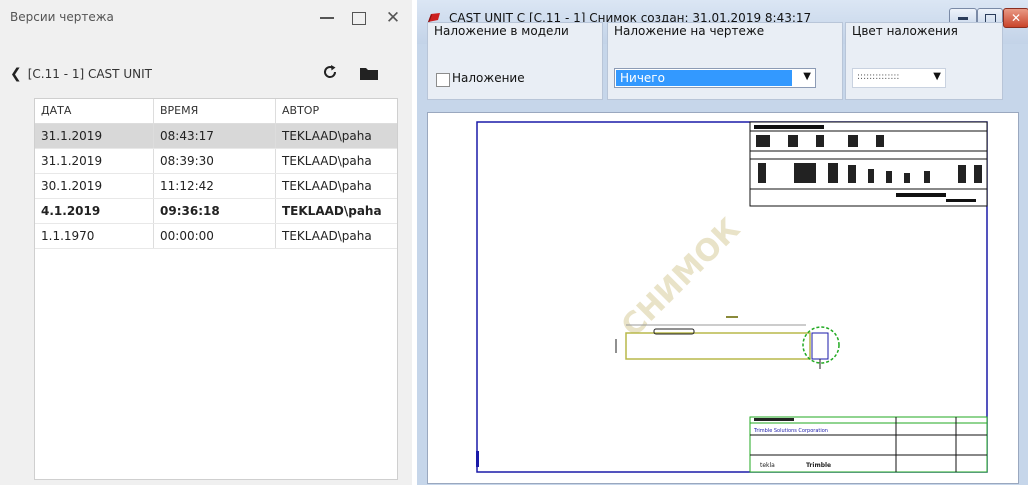  Describe the element at coordinates (62, 17) in the screenshot. I see `versions-title: Версии чертежа` at that location.